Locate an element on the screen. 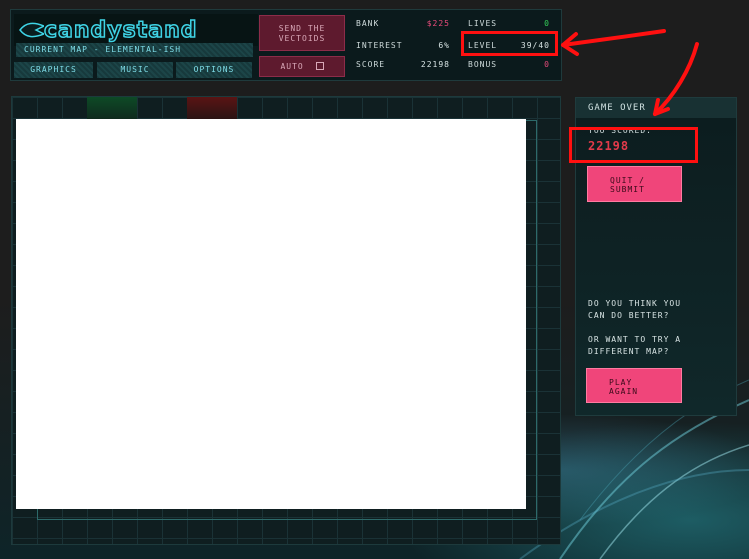 The height and width of the screenshot is (559, 749). bonus-value: 0 is located at coordinates (547, 64).